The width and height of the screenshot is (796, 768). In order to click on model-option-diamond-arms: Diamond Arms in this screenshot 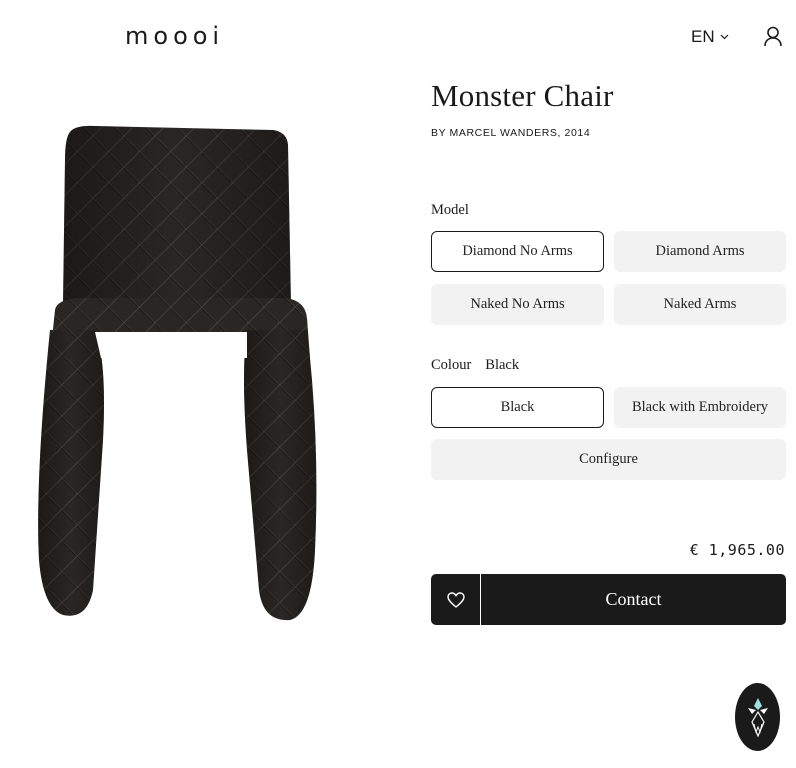, I will do `click(700, 251)`.